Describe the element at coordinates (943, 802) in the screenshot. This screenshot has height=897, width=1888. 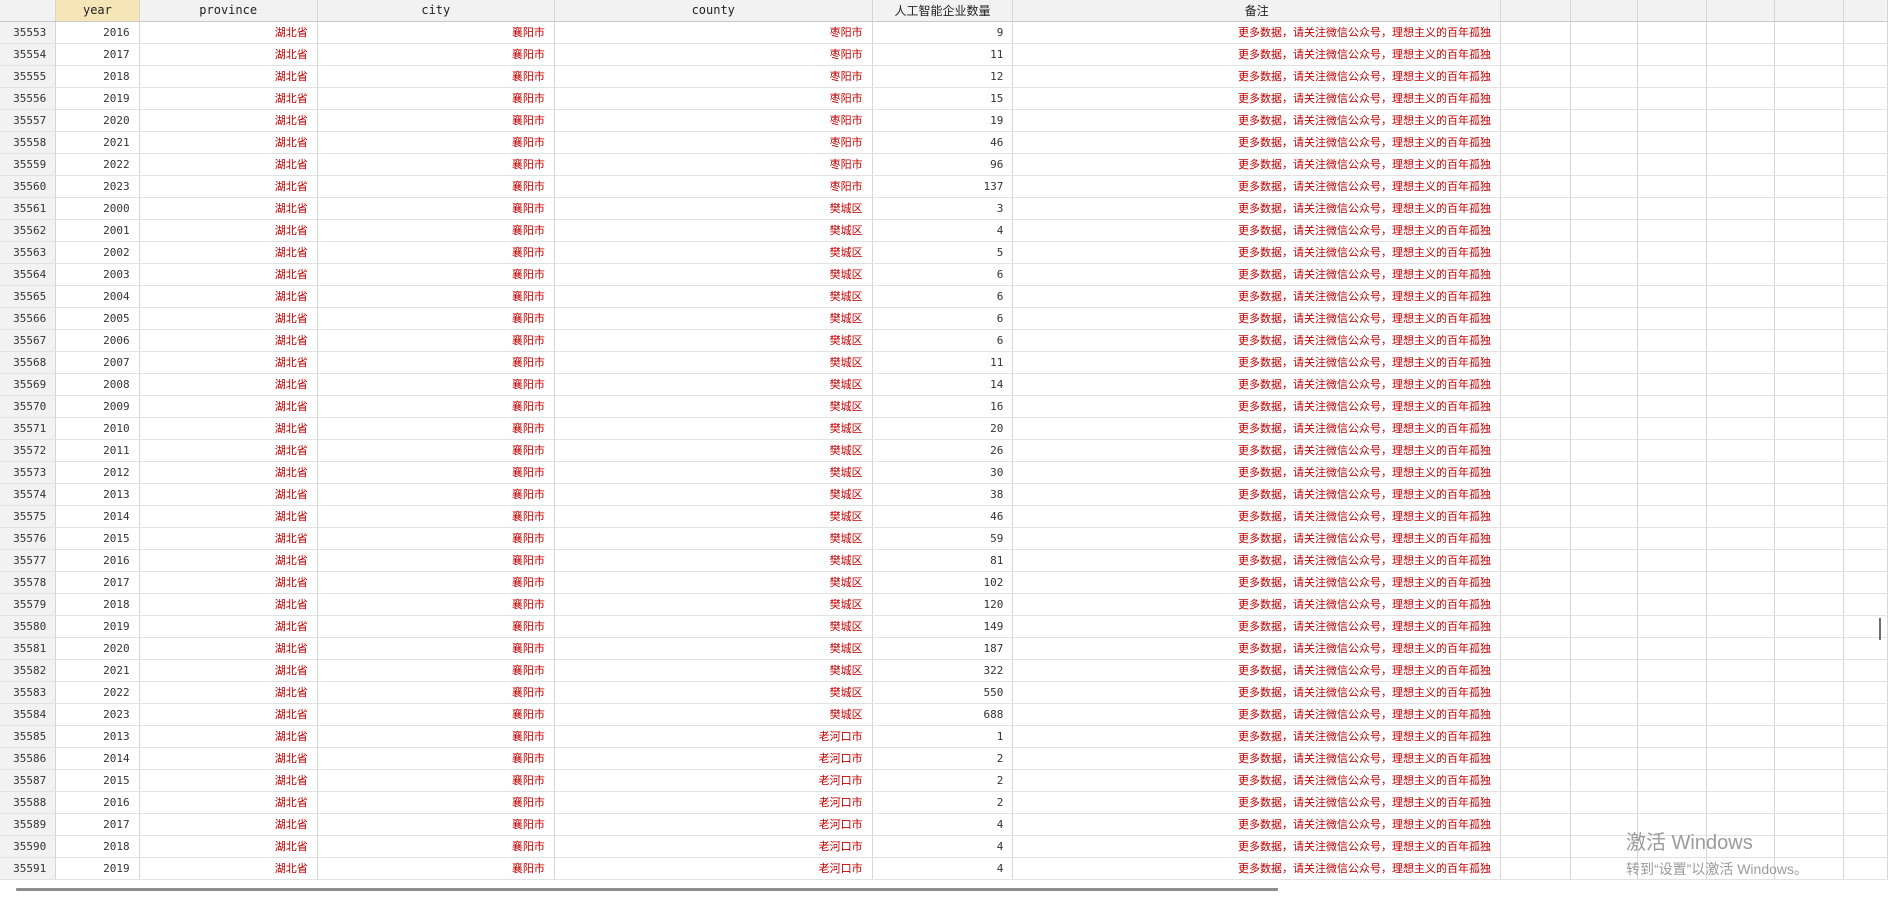
I see `cell-ai_count: 2` at that location.